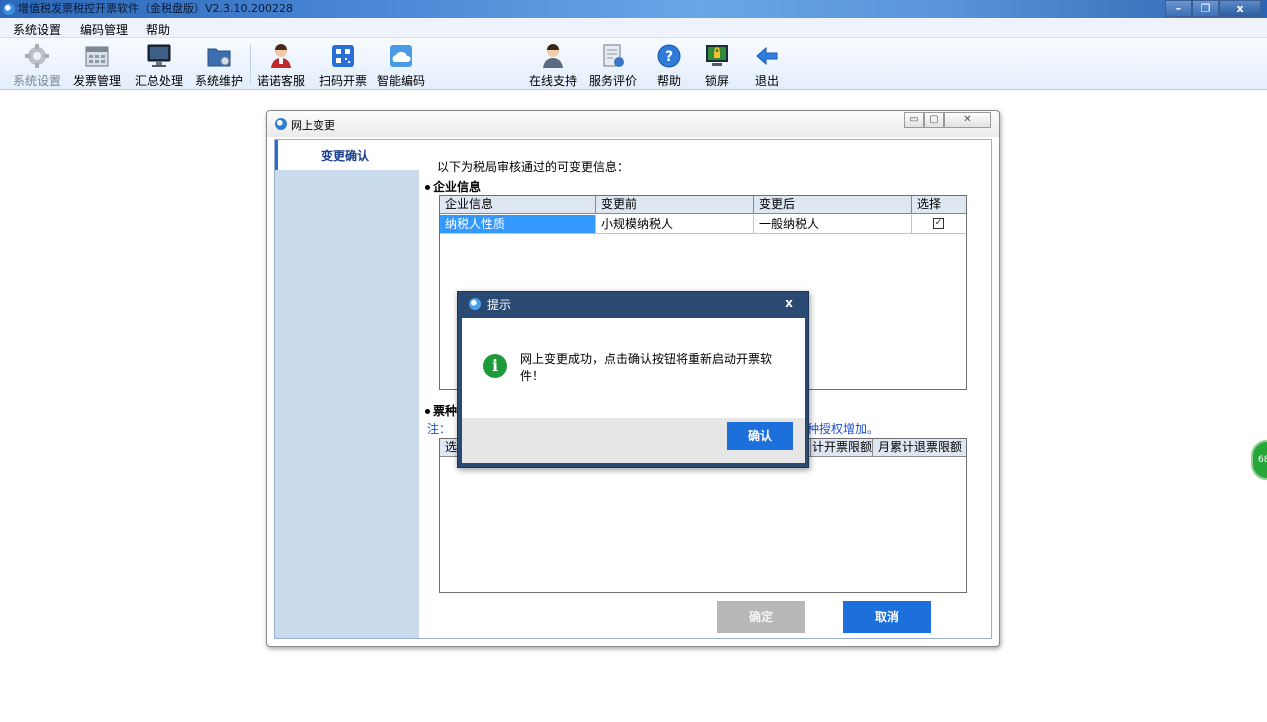 Image resolution: width=1267 pixels, height=722 pixels. I want to click on modal-body: i 网上变更成功，点击确认按钮将重新启动开票软件！, so click(633, 368).